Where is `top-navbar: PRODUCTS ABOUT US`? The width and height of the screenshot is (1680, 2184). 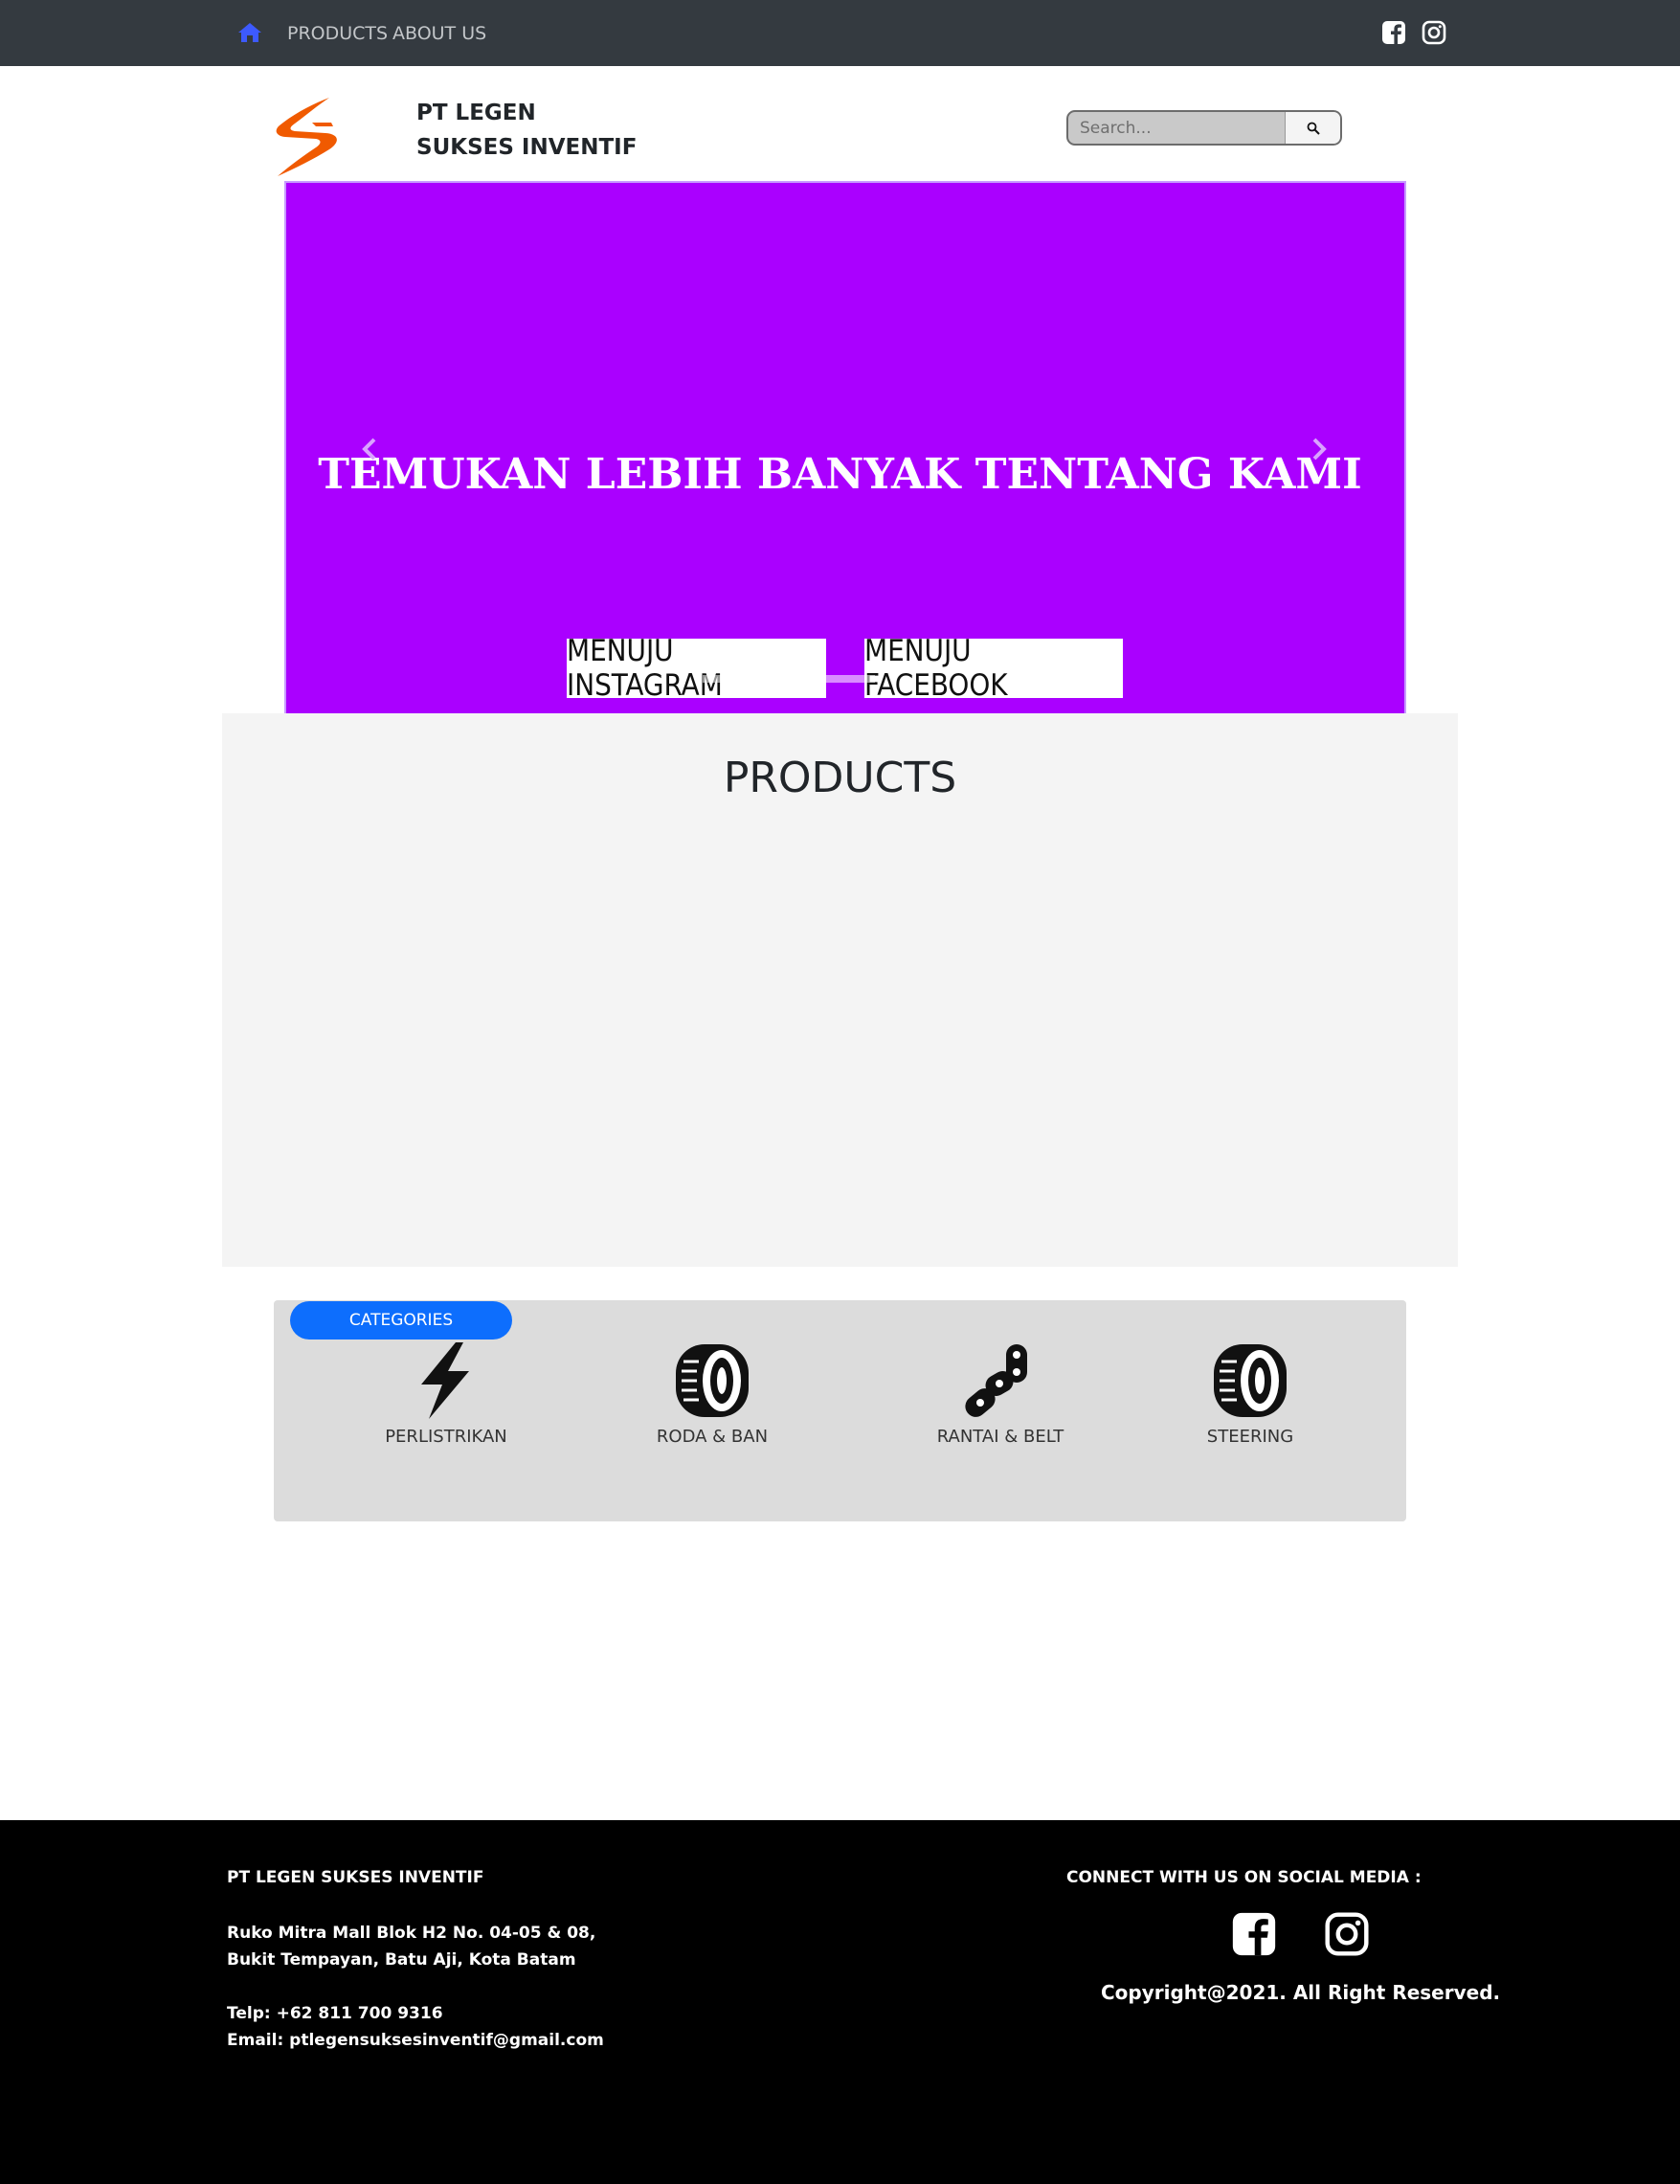
top-navbar: PRODUCTS ABOUT US is located at coordinates (840, 33).